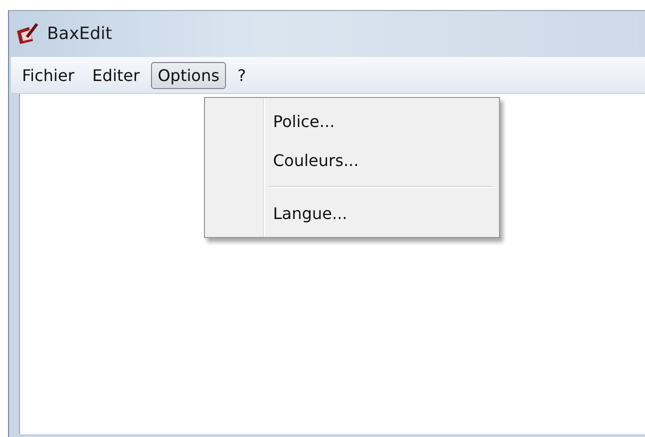 This screenshot has width=645, height=437. Describe the element at coordinates (27, 34) in the screenshot. I see `app-icon` at that location.